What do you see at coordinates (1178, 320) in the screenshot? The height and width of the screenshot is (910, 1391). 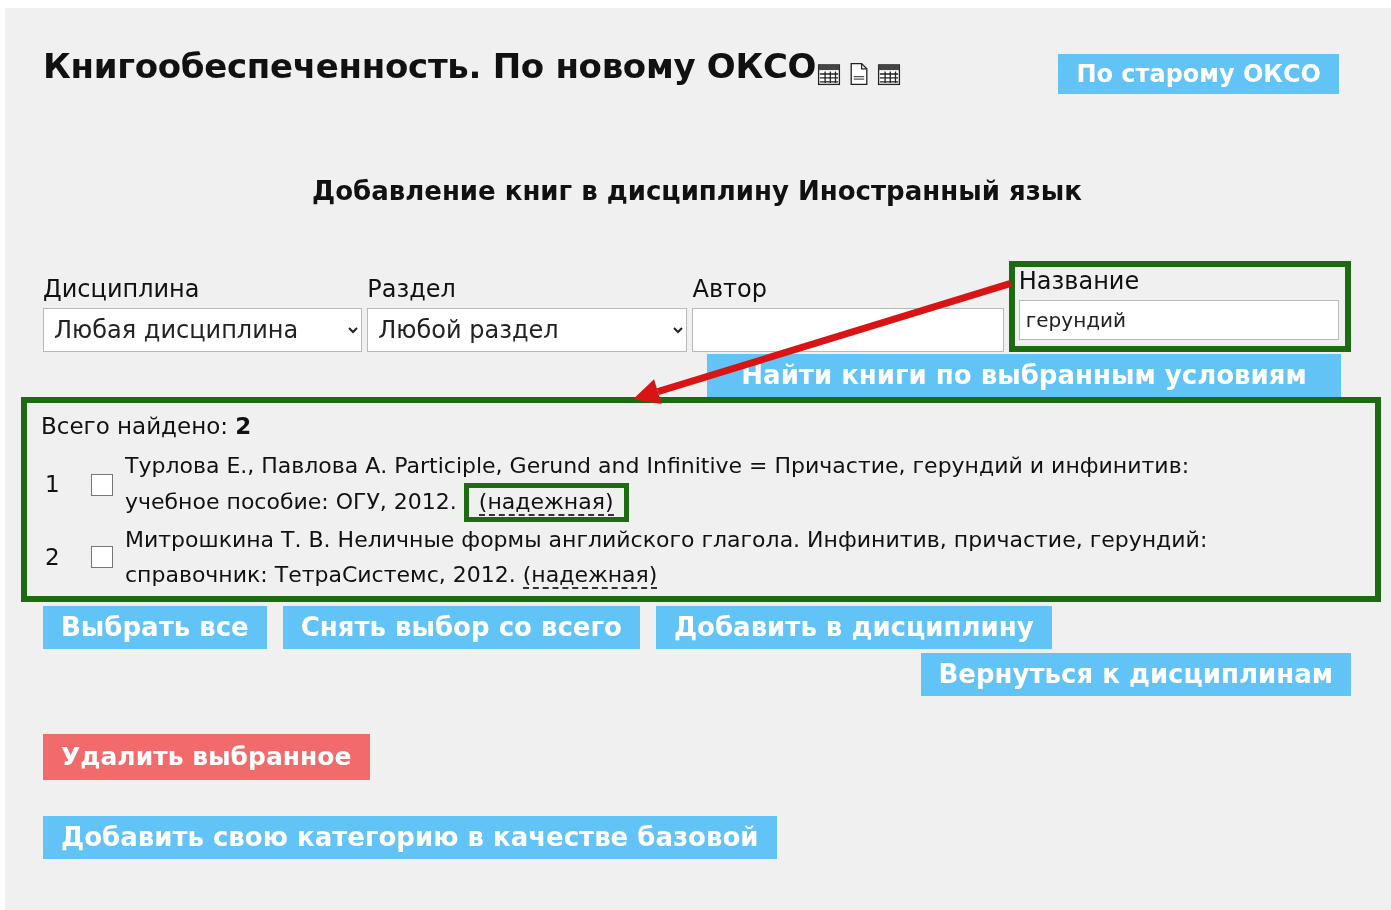 I see `input-field: герундий` at bounding box center [1178, 320].